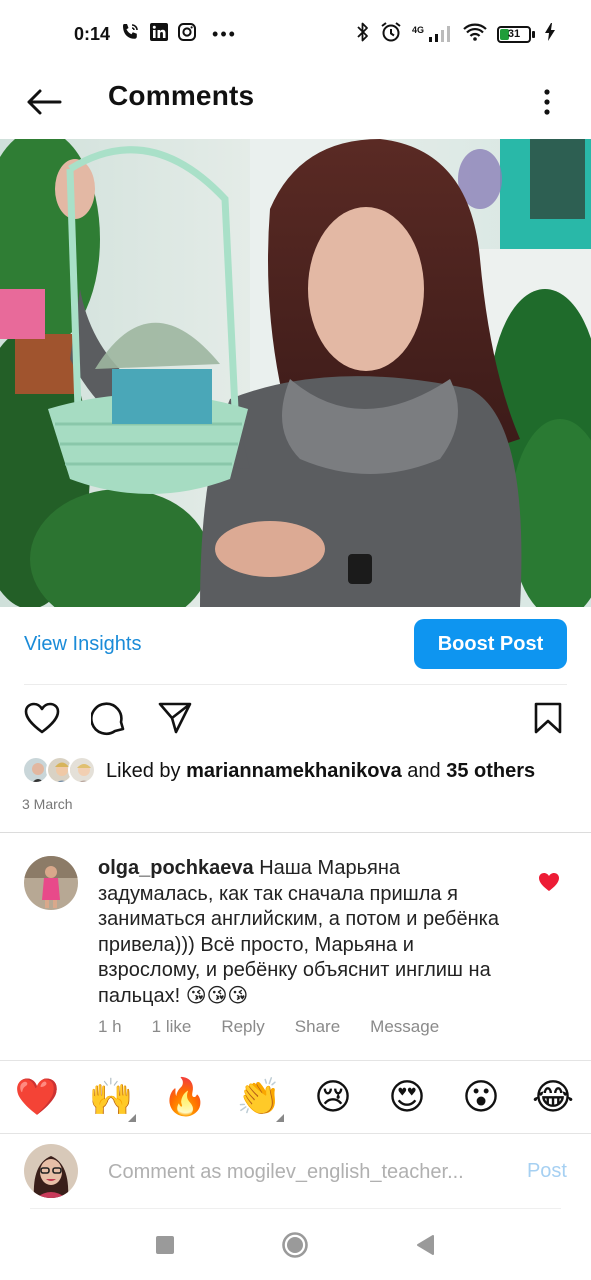 The image size is (591, 1280). Describe the element at coordinates (82, 644) in the screenshot. I see `view-insights-link: View Insights` at that location.